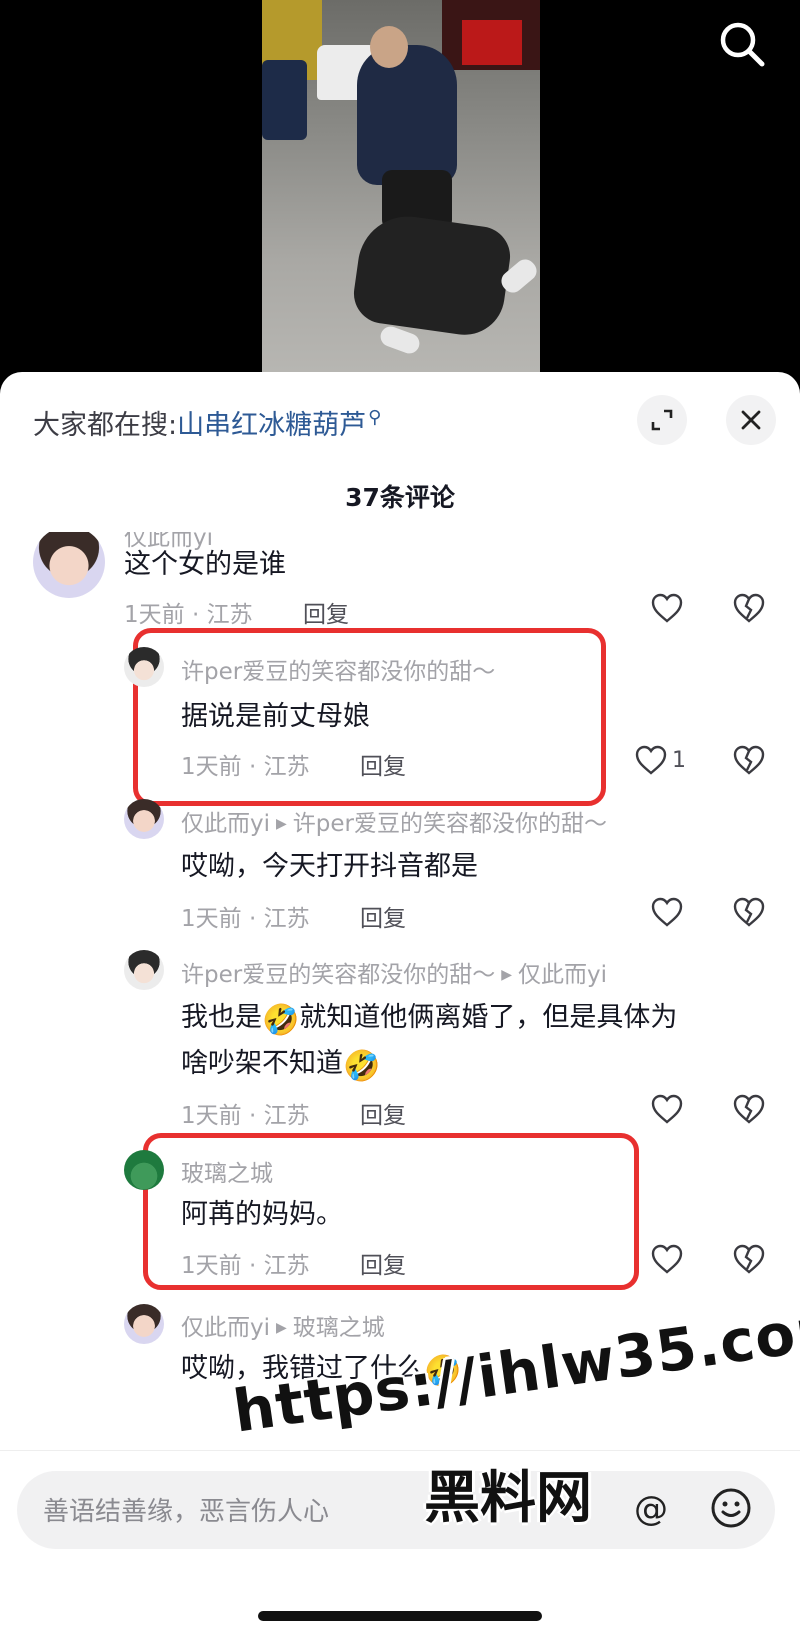  I want to click on comments-count: 37条评论, so click(400, 497).